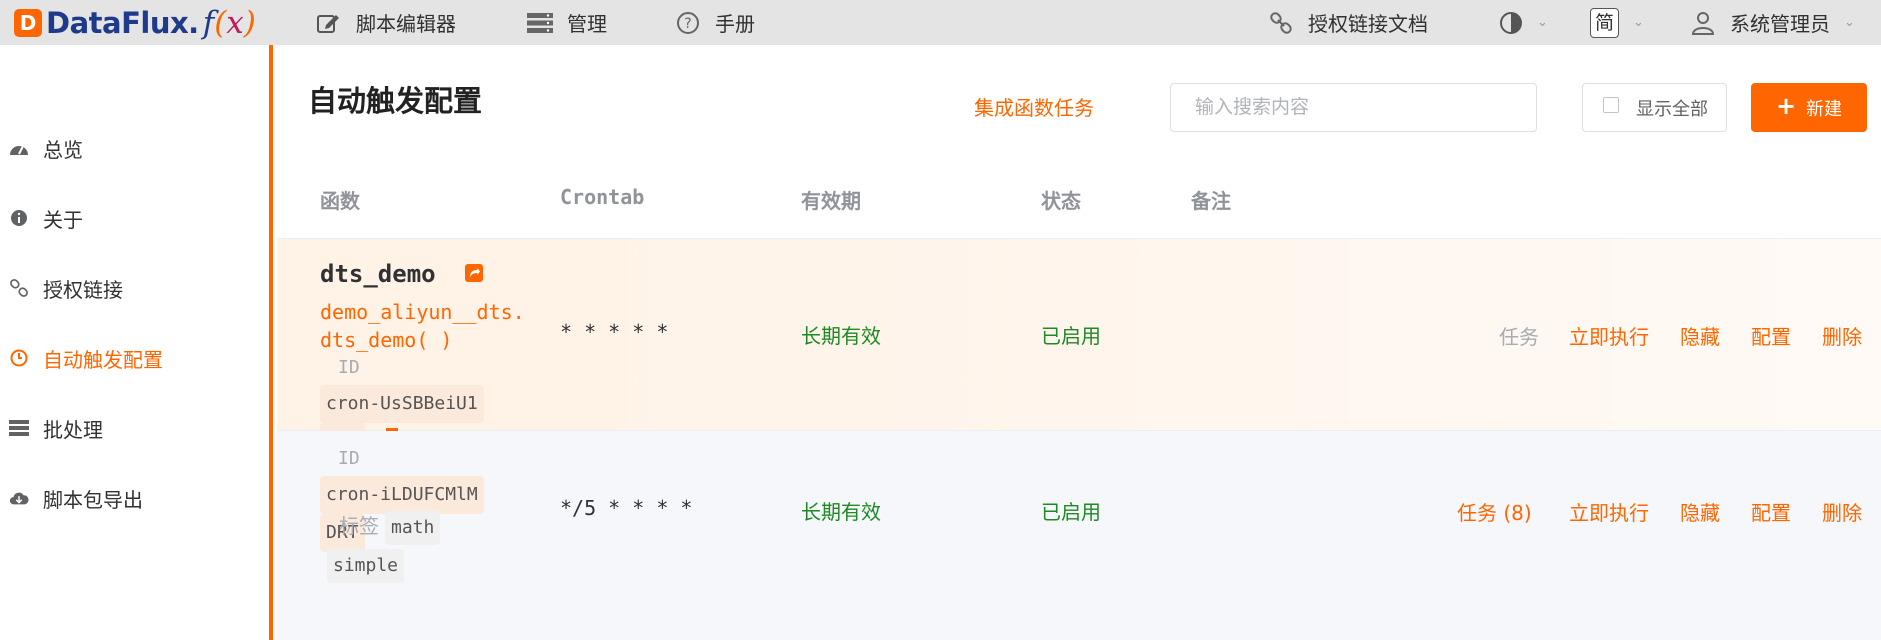 The height and width of the screenshot is (640, 1881). What do you see at coordinates (19, 148) in the screenshot?
I see `dashboard-icon` at bounding box center [19, 148].